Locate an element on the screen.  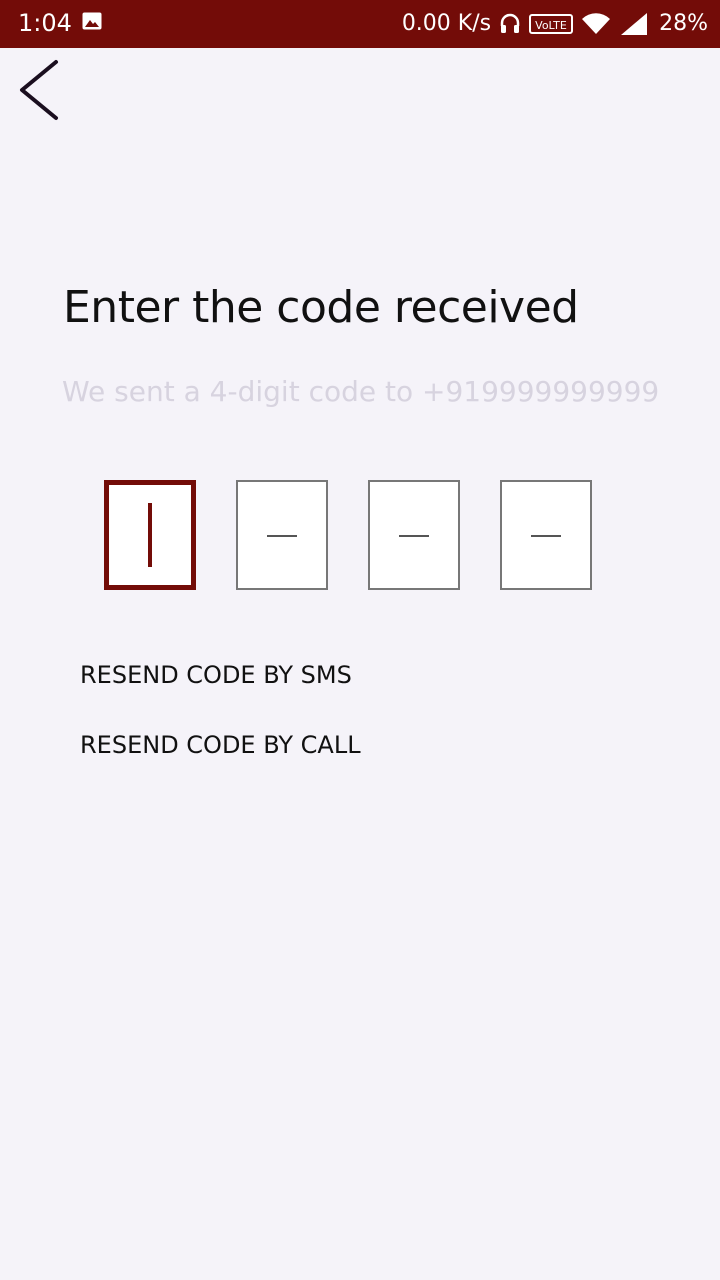
resend-sms-button: RESEND CODE BY SMS is located at coordinates (216, 675).